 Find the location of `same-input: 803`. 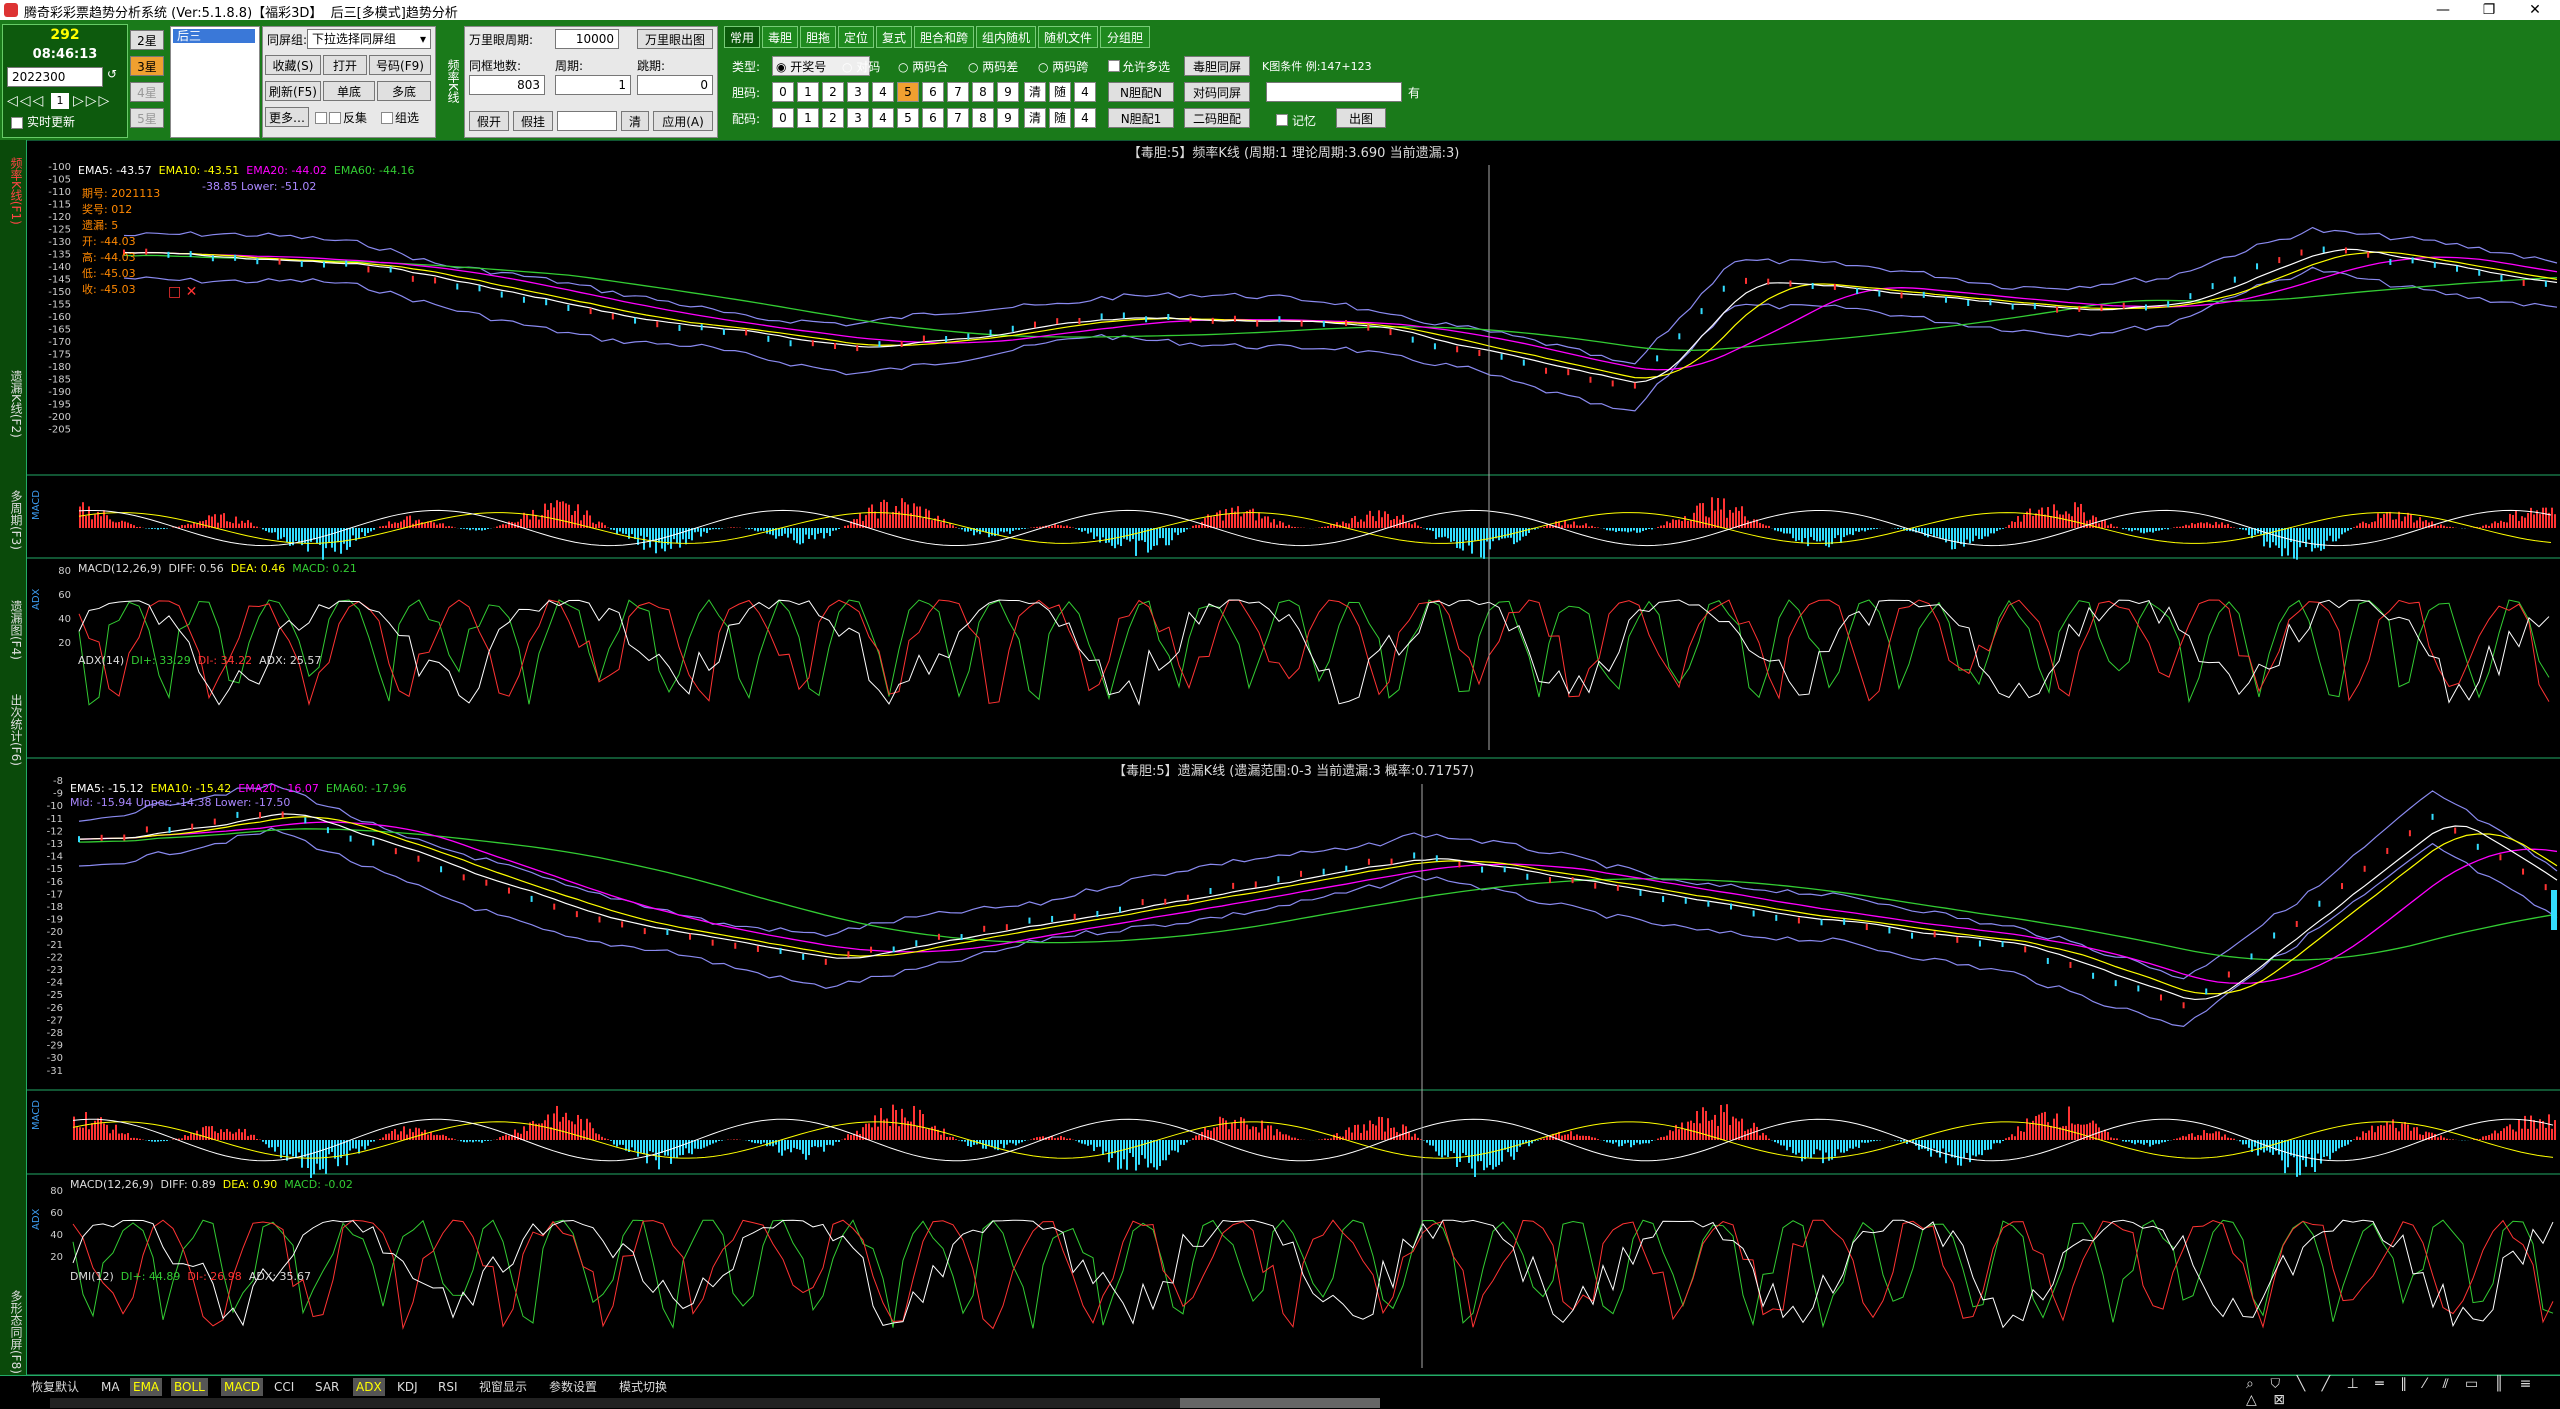

same-input: 803 is located at coordinates (507, 85).